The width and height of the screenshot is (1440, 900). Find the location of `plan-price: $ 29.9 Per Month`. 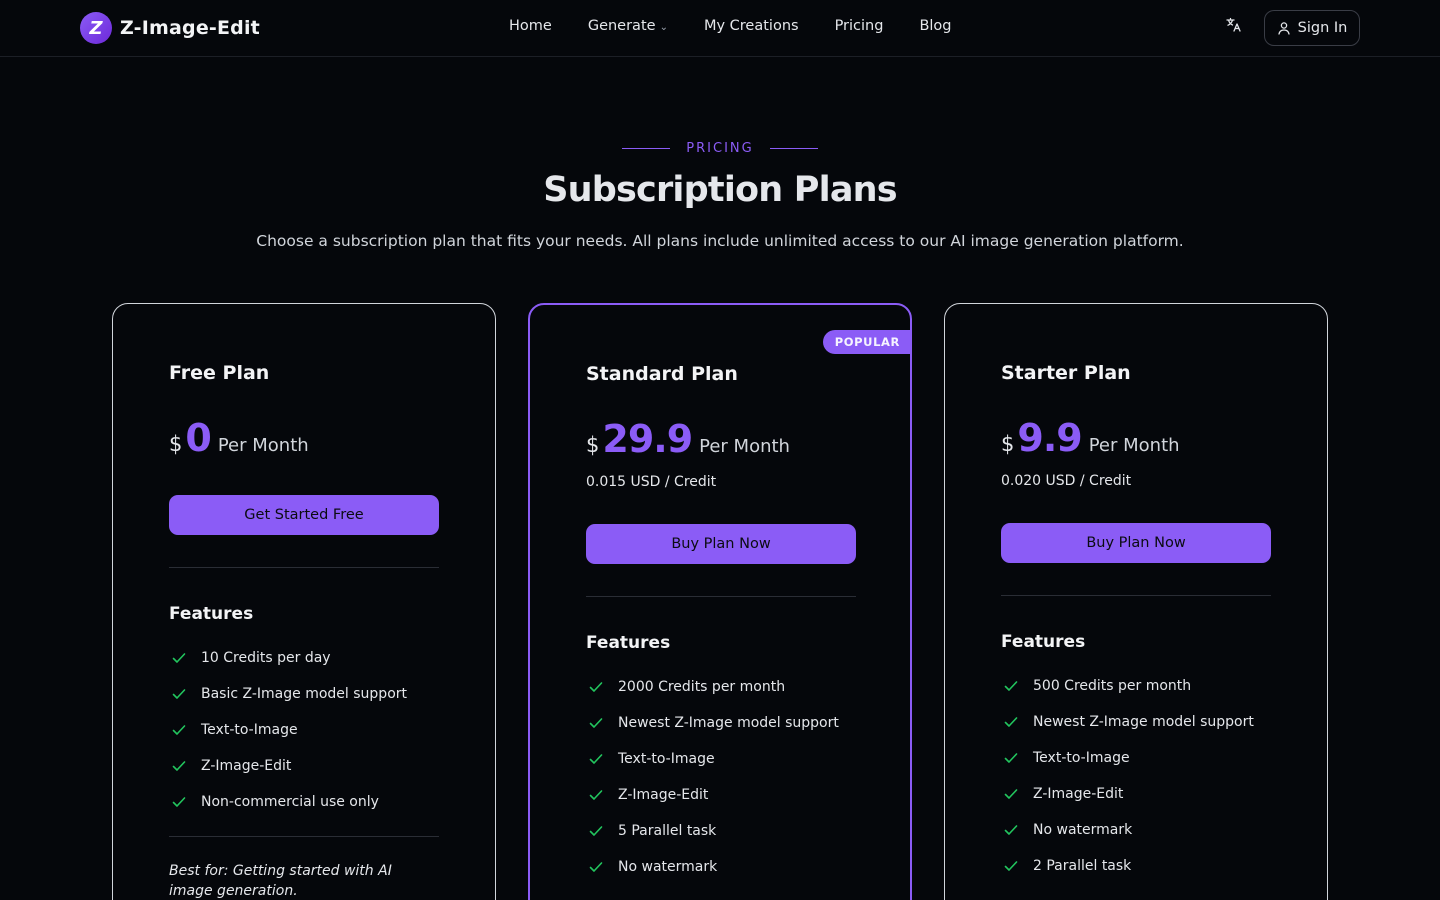

plan-price: $ 29.9 Per Month is located at coordinates (688, 439).